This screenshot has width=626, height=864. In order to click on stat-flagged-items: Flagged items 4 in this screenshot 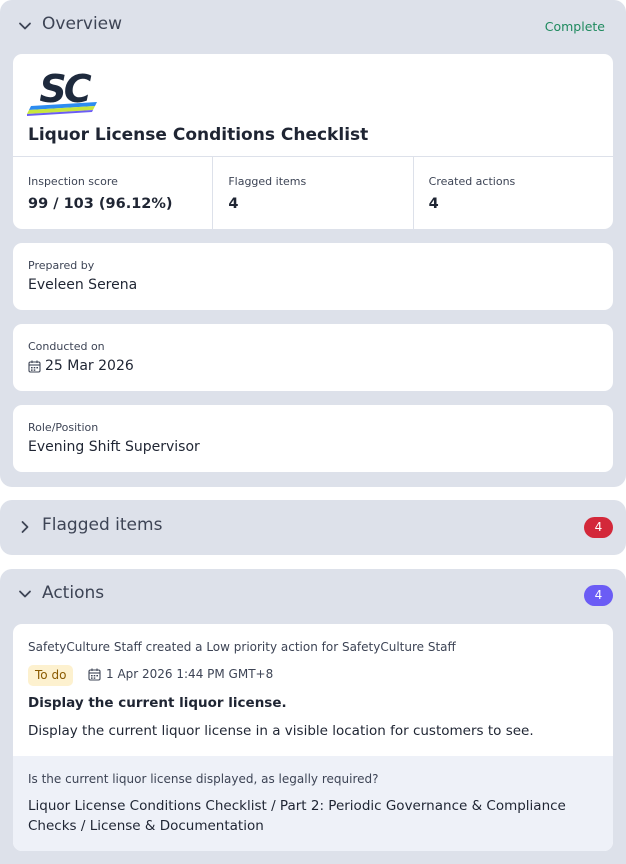, I will do `click(313, 193)`.